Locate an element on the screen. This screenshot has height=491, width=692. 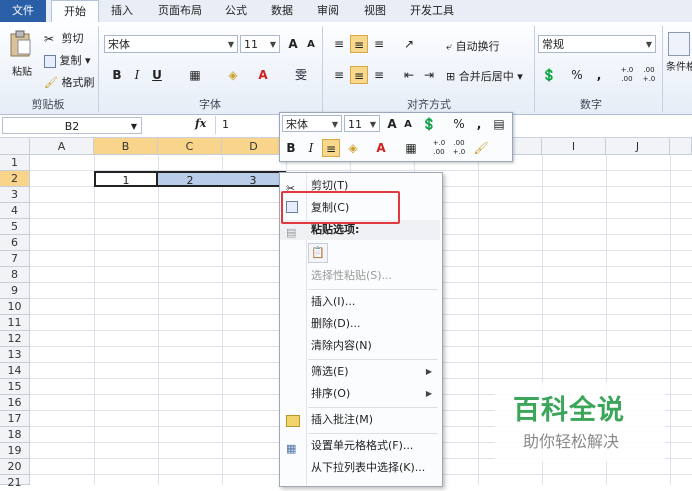
mini-size-combo: 11 ▼ is located at coordinates (362, 123).